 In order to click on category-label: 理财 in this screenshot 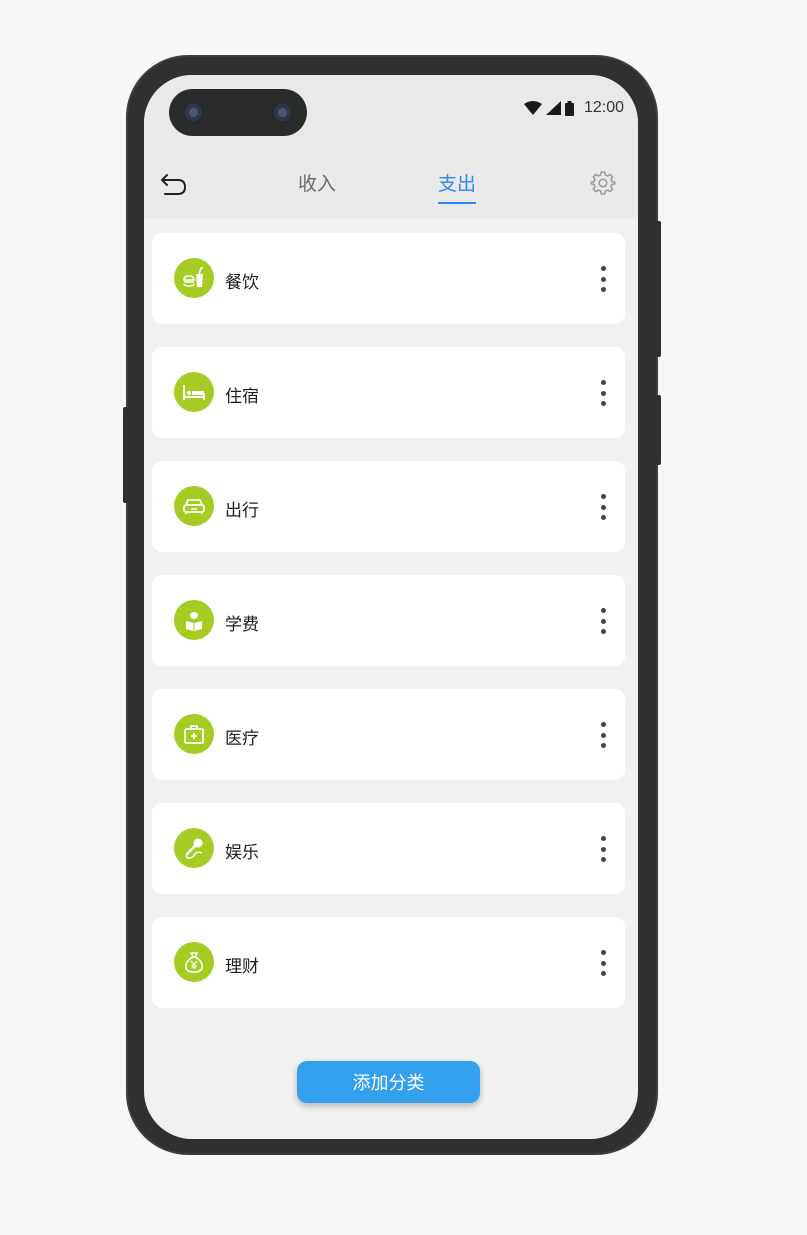, I will do `click(242, 967)`.